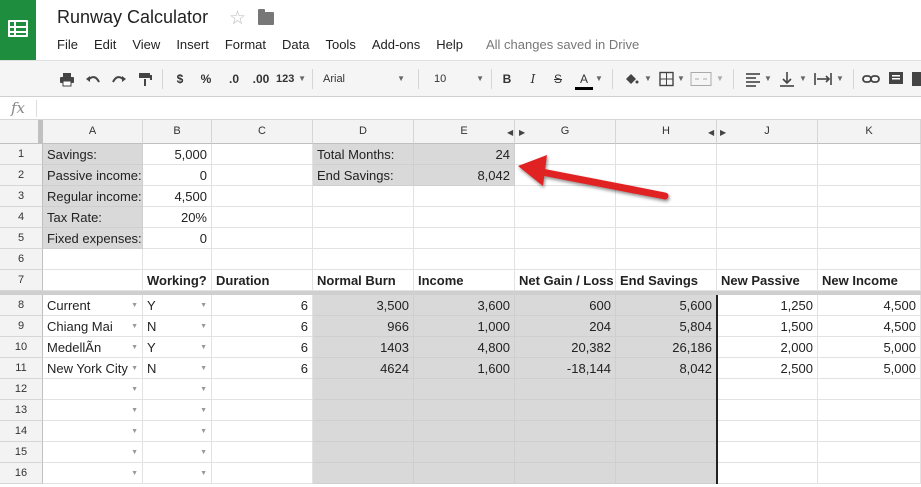  Describe the element at coordinates (510, 132) in the screenshot. I see `hidden-column-left-icon: ◀` at that location.